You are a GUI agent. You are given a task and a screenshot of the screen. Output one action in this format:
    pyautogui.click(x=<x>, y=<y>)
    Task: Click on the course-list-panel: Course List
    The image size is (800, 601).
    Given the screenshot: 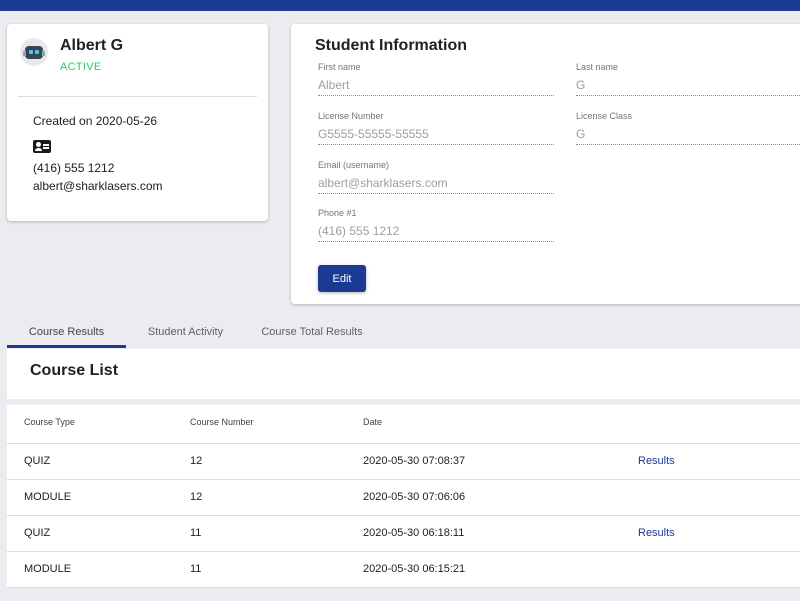 What is the action you would take?
    pyautogui.click(x=403, y=374)
    